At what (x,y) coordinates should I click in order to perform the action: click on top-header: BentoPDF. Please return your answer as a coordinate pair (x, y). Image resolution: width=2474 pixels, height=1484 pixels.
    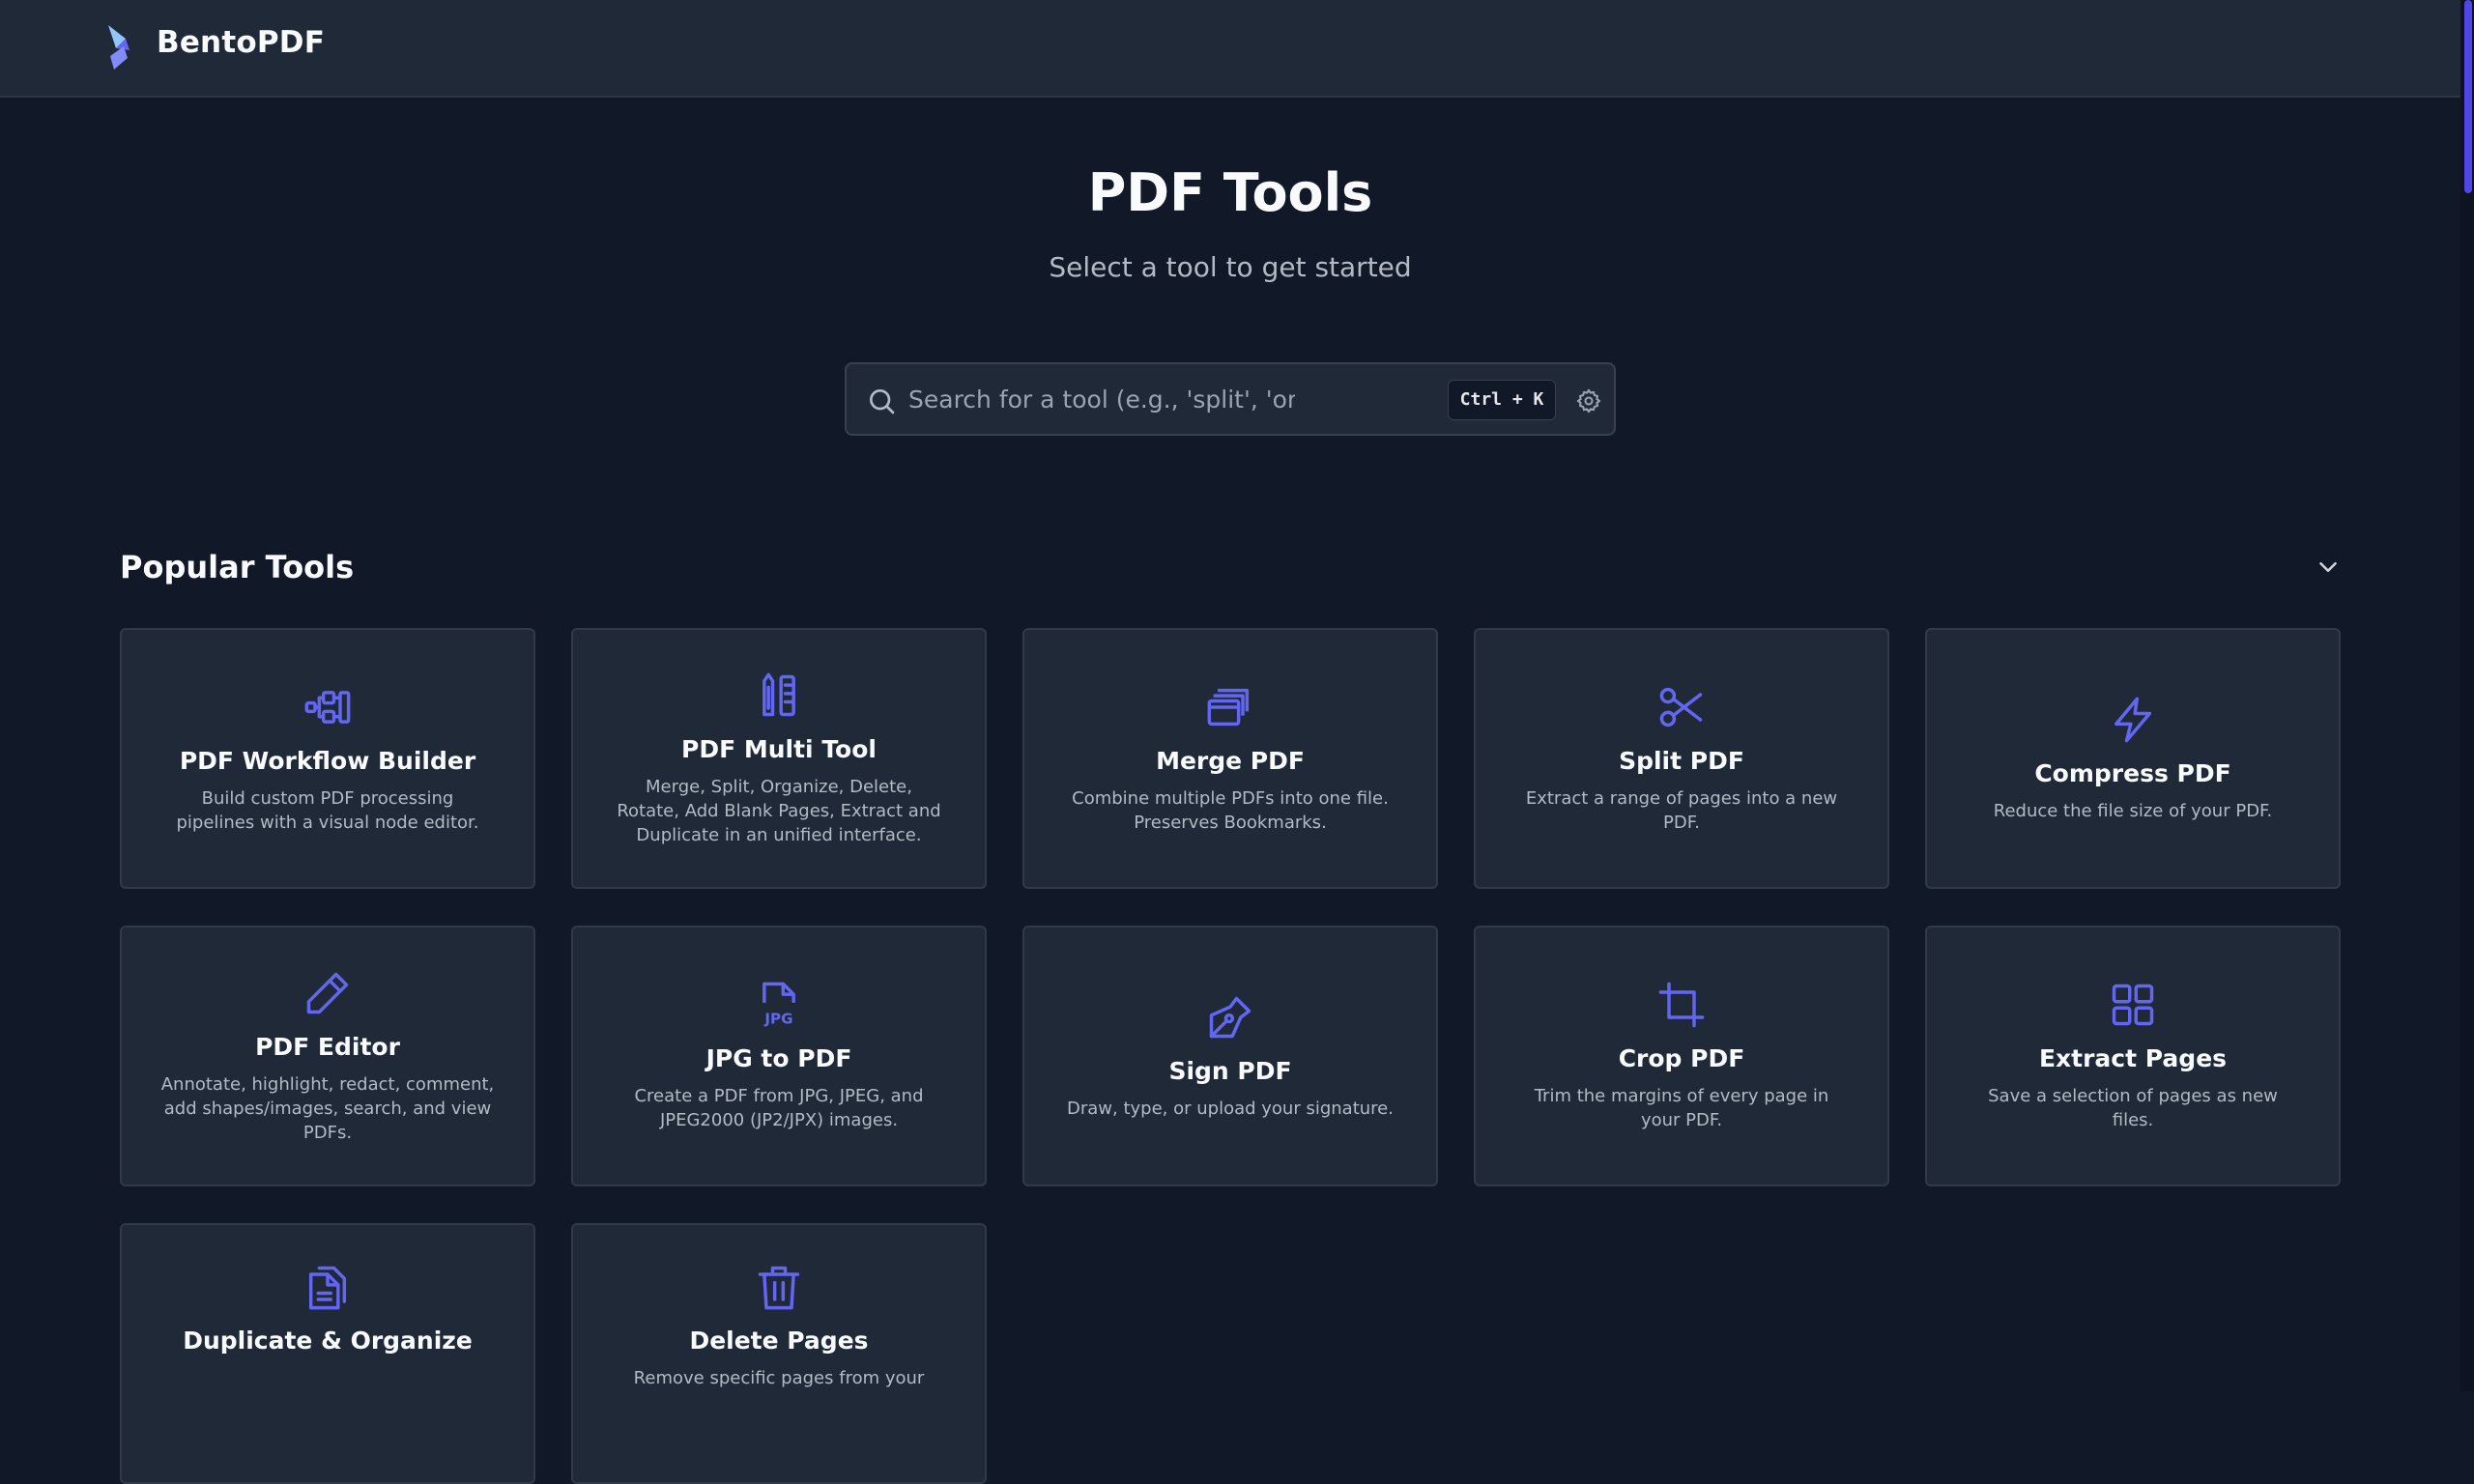
    Looking at the image, I should click on (1230, 49).